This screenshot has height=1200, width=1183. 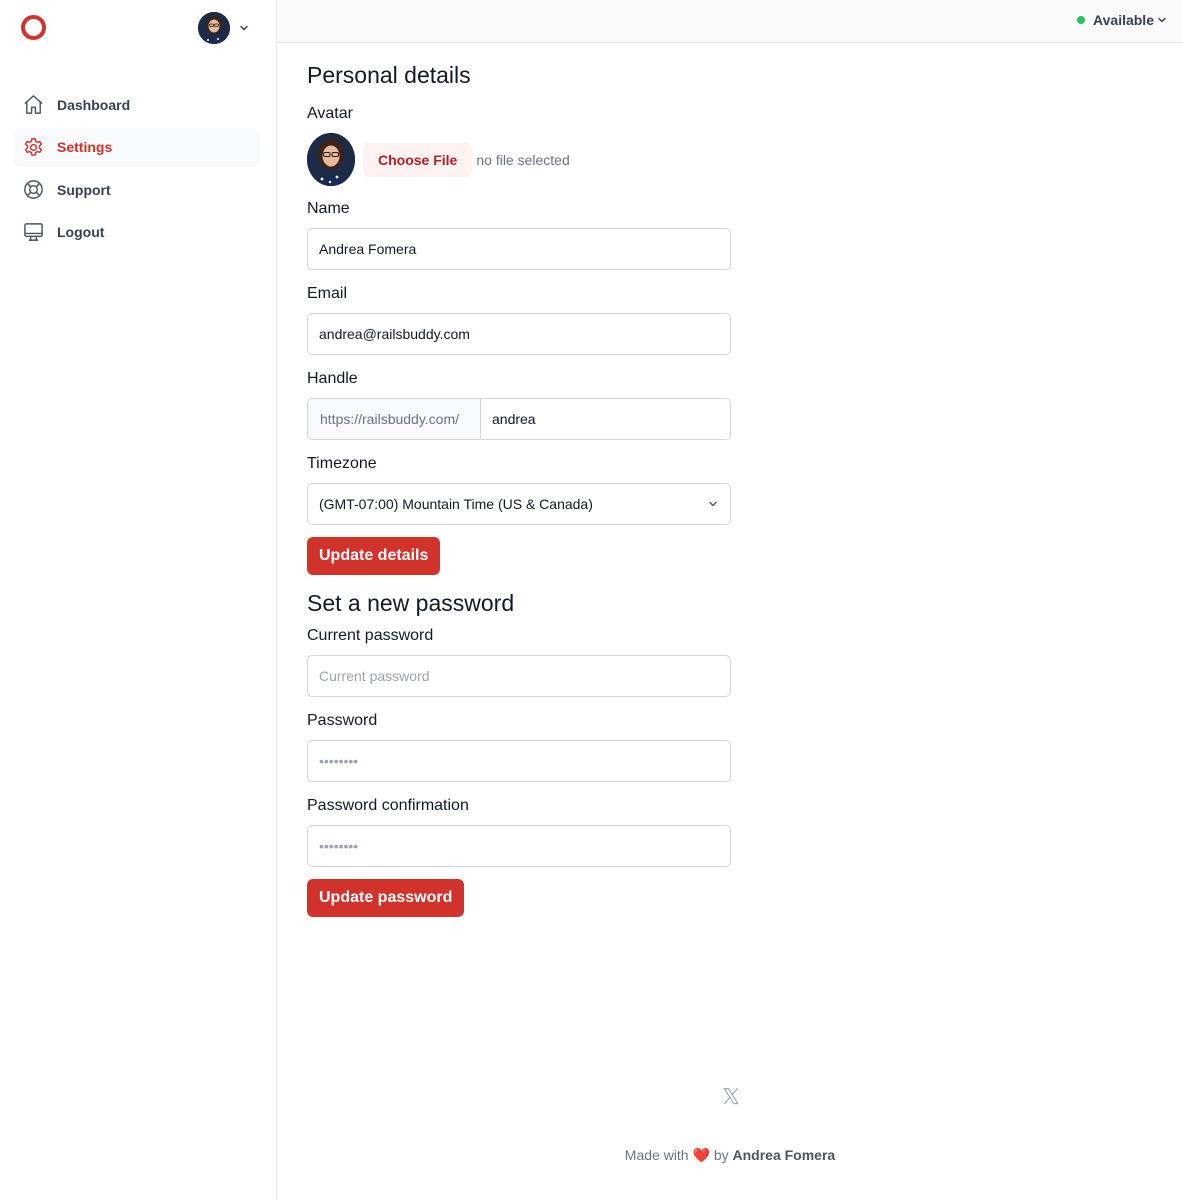 I want to click on update-password-button: Update password, so click(x=386, y=898).